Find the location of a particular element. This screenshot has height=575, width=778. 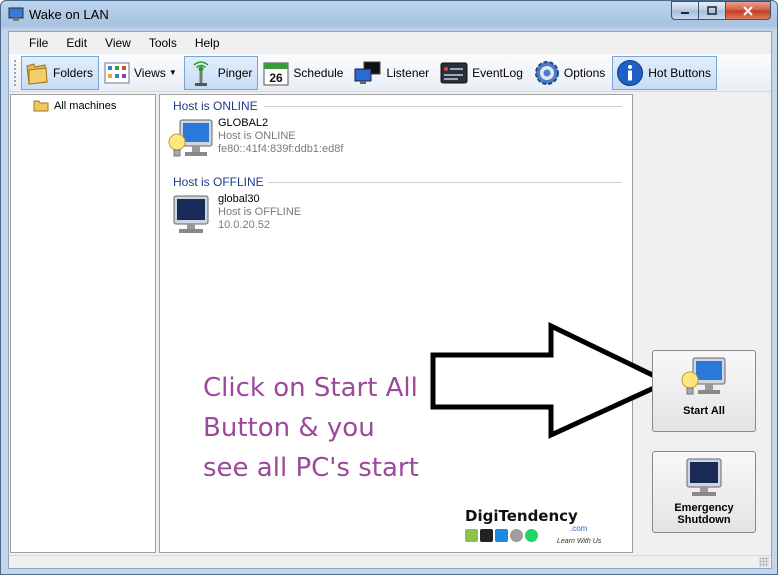

group-header-online: Host is ONLINE is located at coordinates (215, 106).